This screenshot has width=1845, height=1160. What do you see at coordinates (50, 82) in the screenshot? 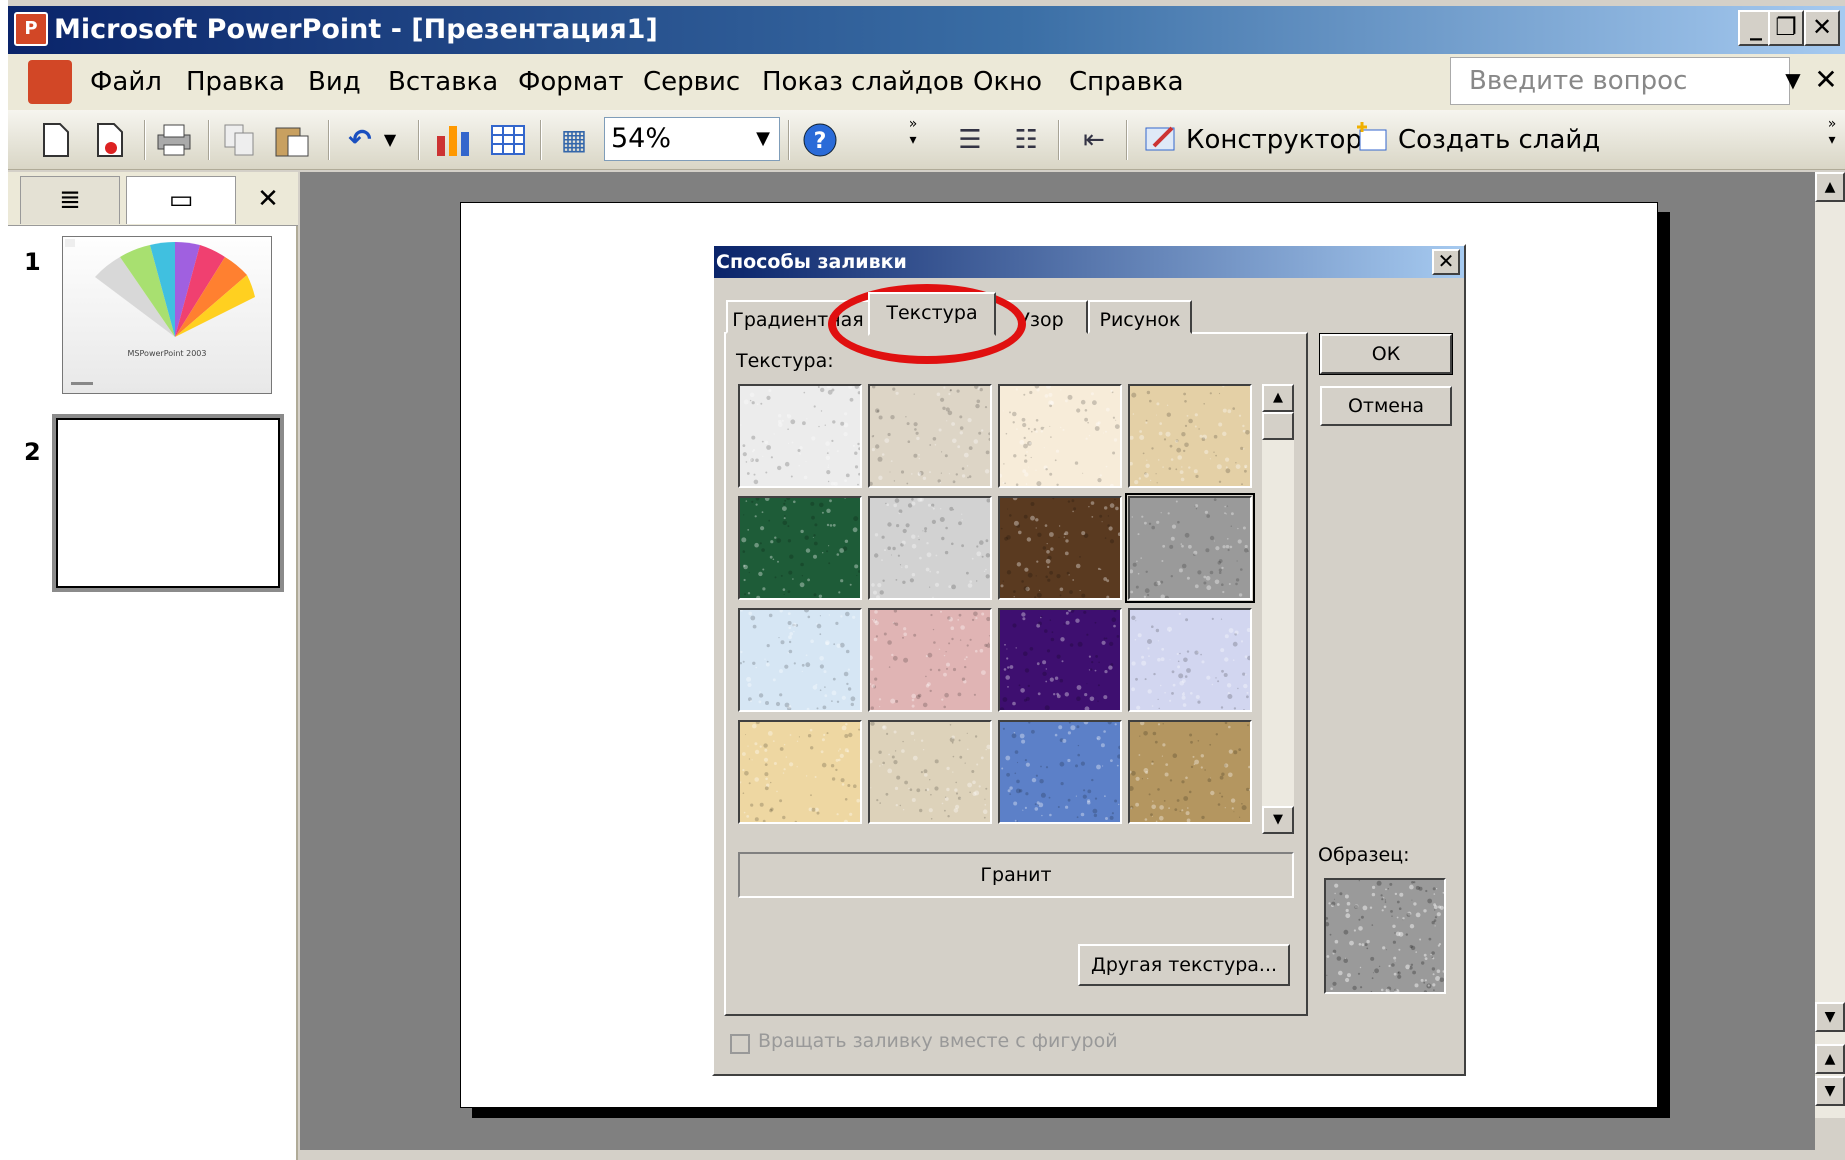
I see `document-icon` at bounding box center [50, 82].